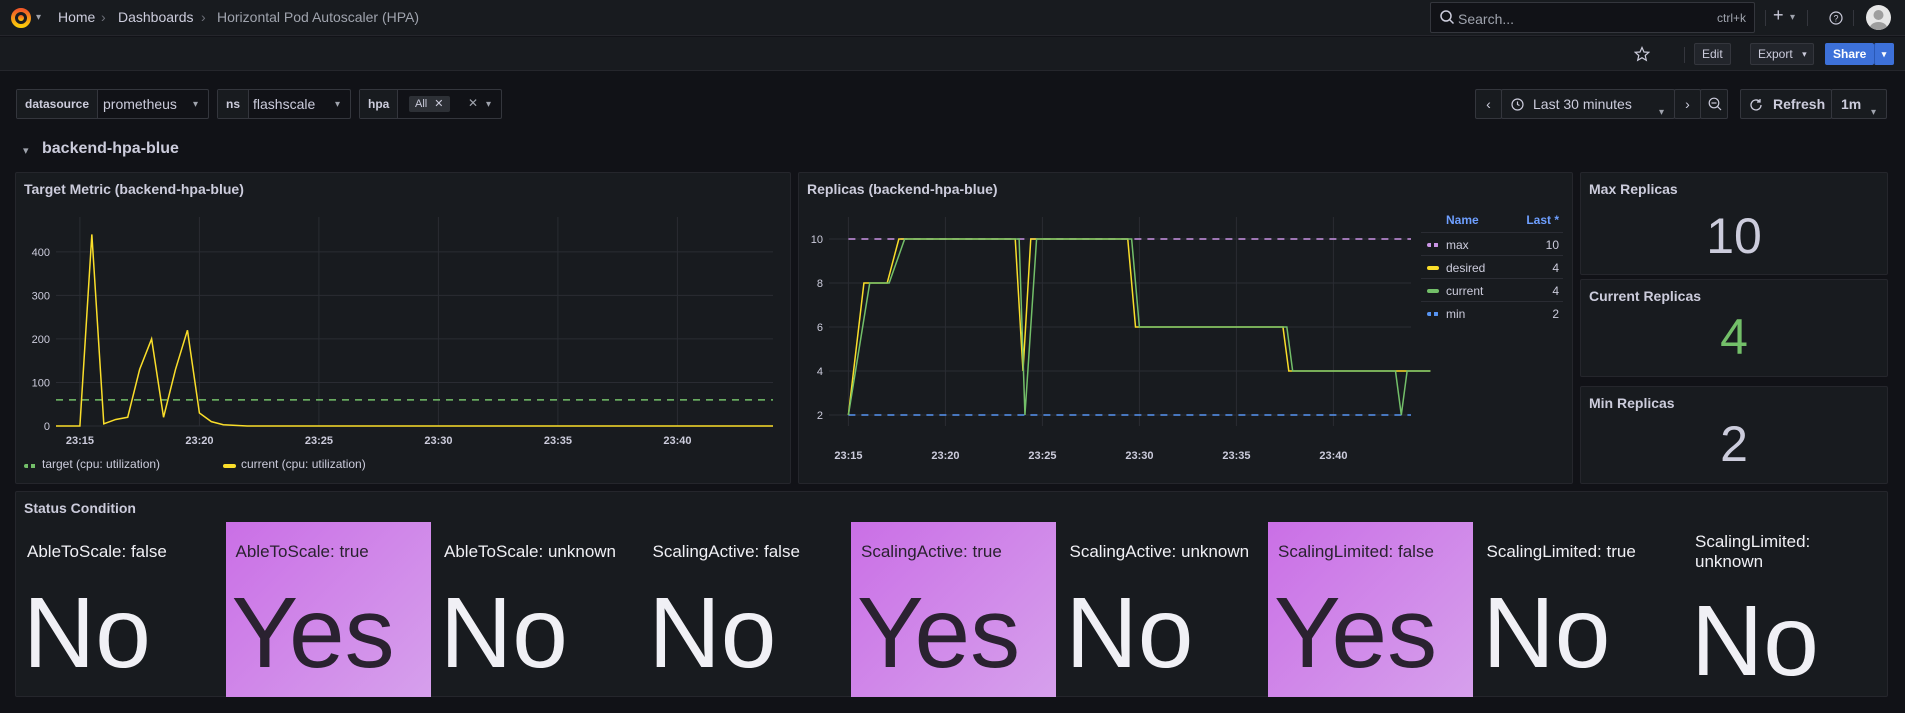 The width and height of the screenshot is (1905, 713). Describe the element at coordinates (1884, 54) in the screenshot. I see `share-dropdown-button: ▾` at that location.